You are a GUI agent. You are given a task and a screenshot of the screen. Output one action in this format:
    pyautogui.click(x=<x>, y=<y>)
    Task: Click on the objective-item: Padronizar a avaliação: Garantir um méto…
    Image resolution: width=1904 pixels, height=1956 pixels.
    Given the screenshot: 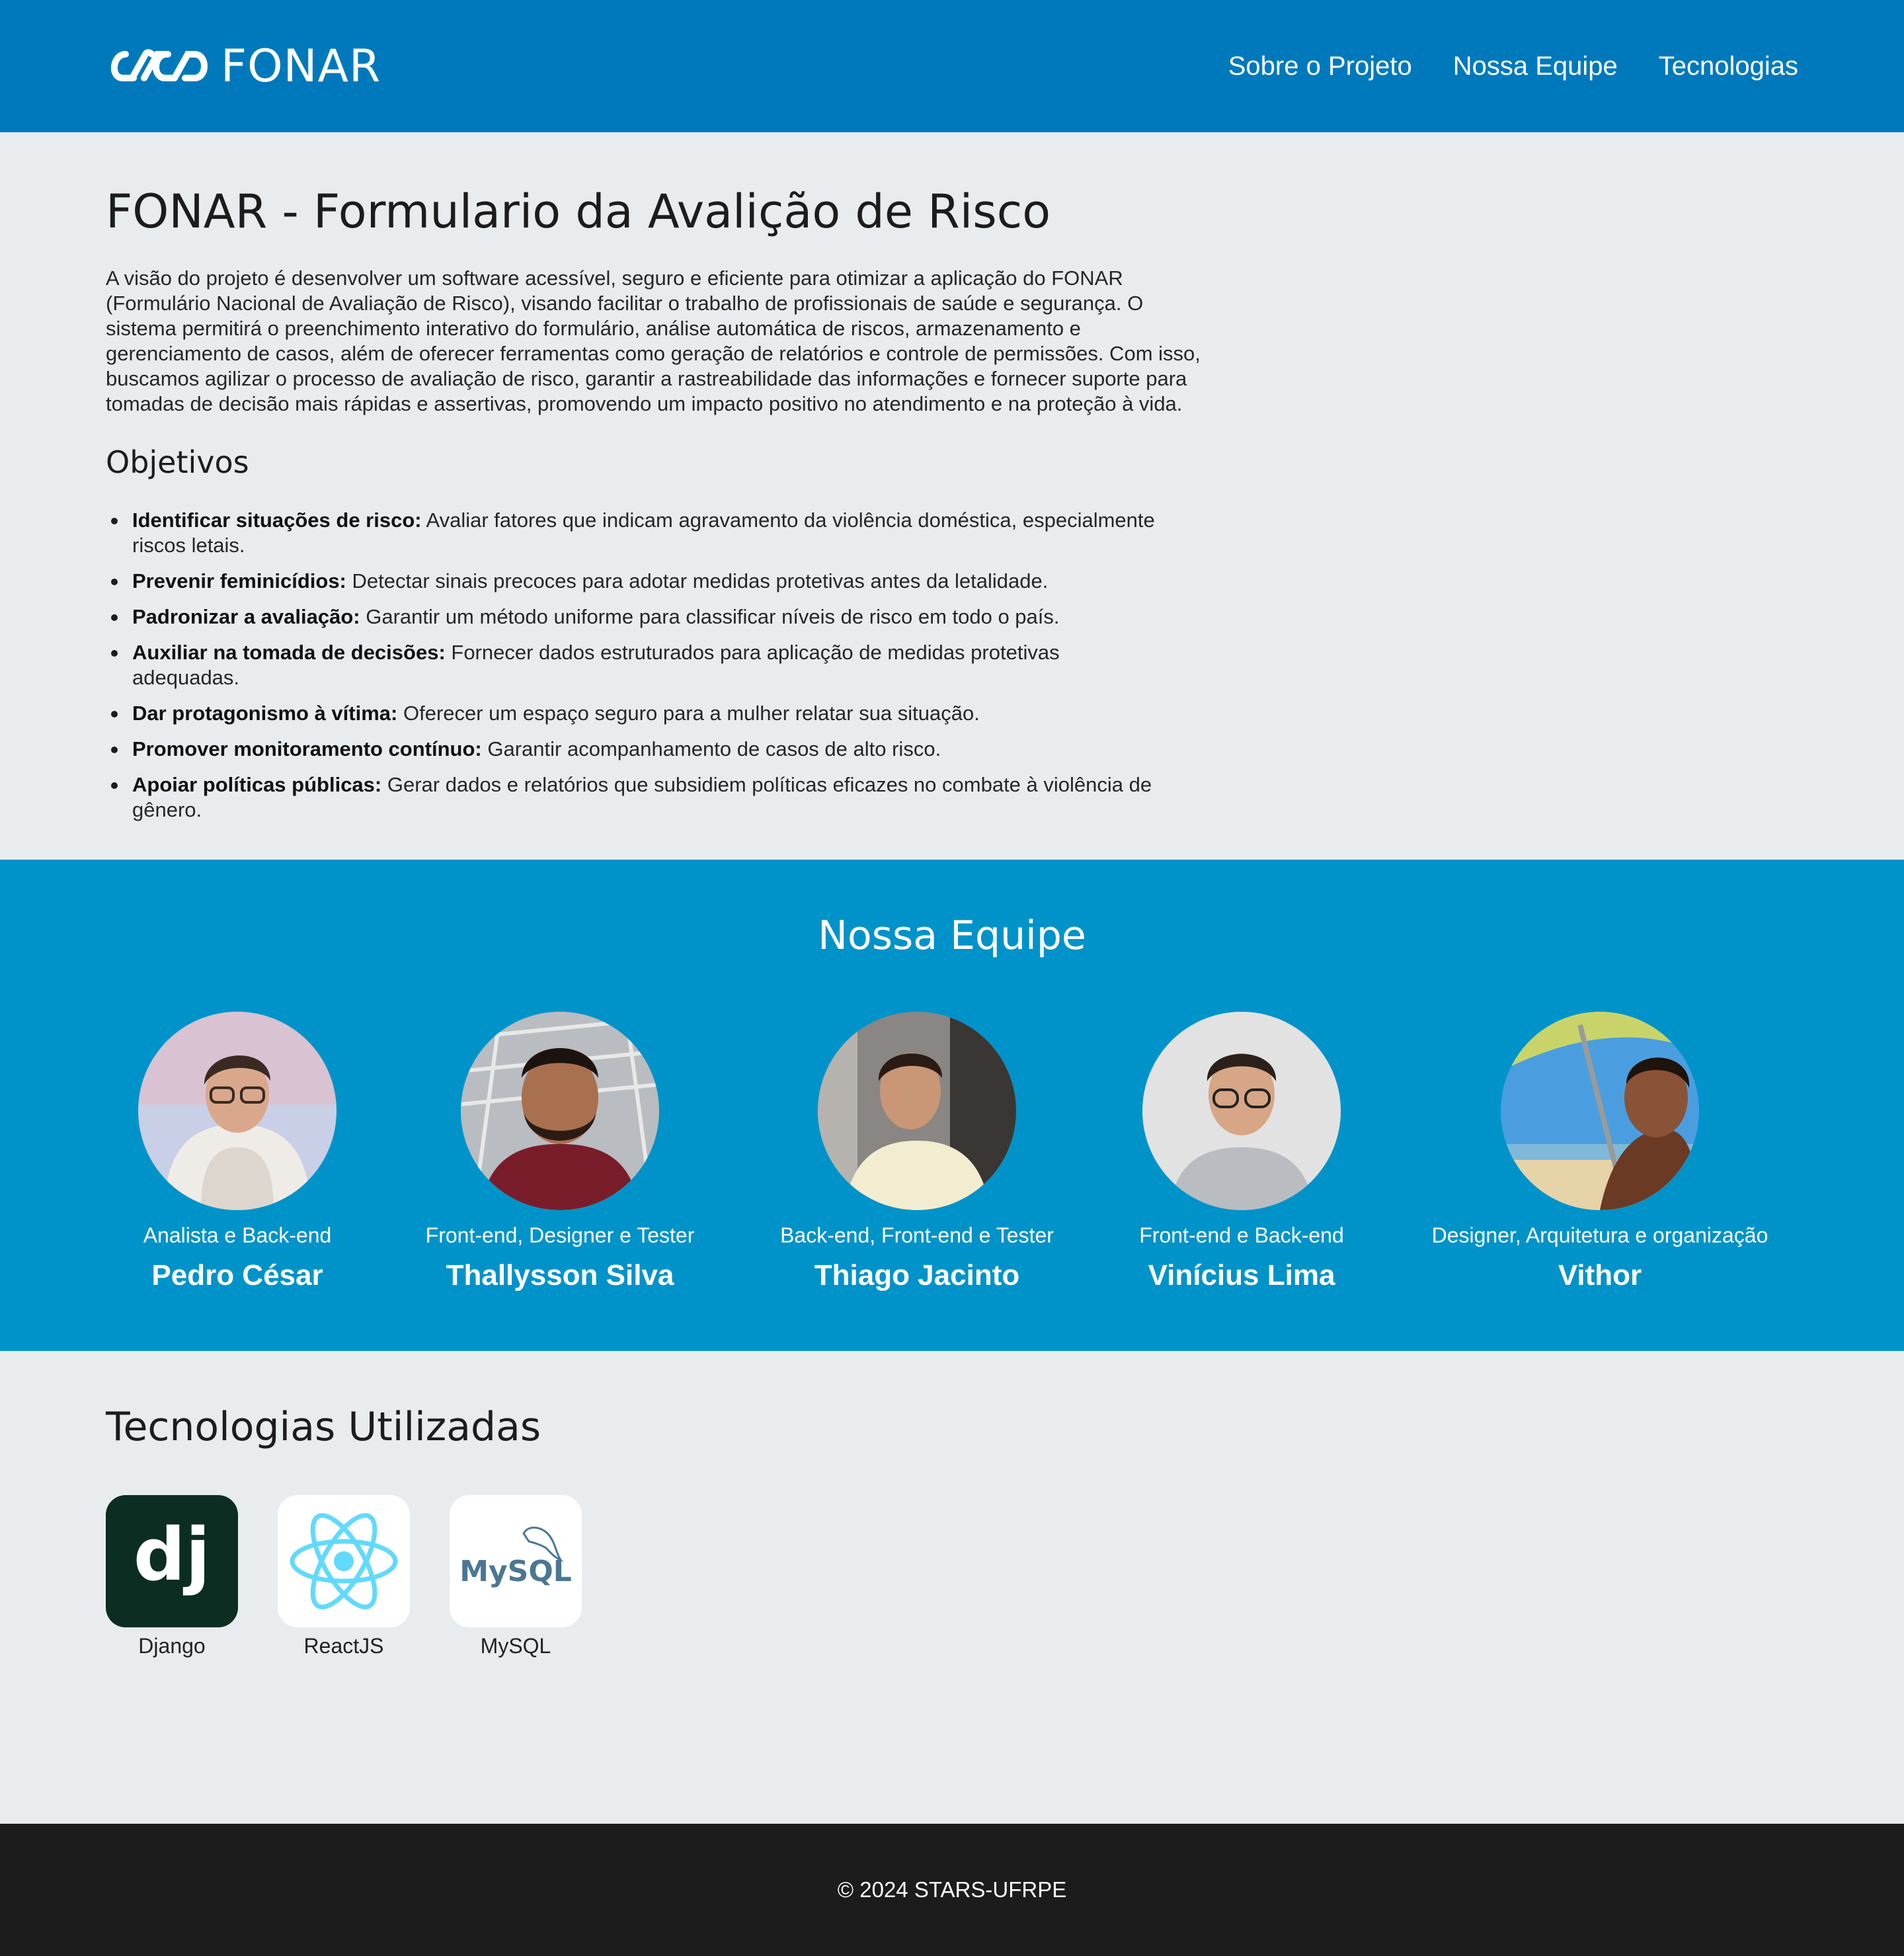 What is the action you would take?
    pyautogui.click(x=635, y=617)
    